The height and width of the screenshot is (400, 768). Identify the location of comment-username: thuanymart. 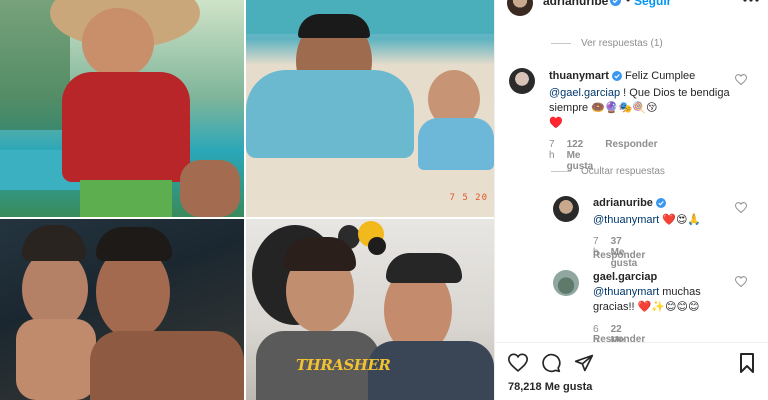
(579, 76).